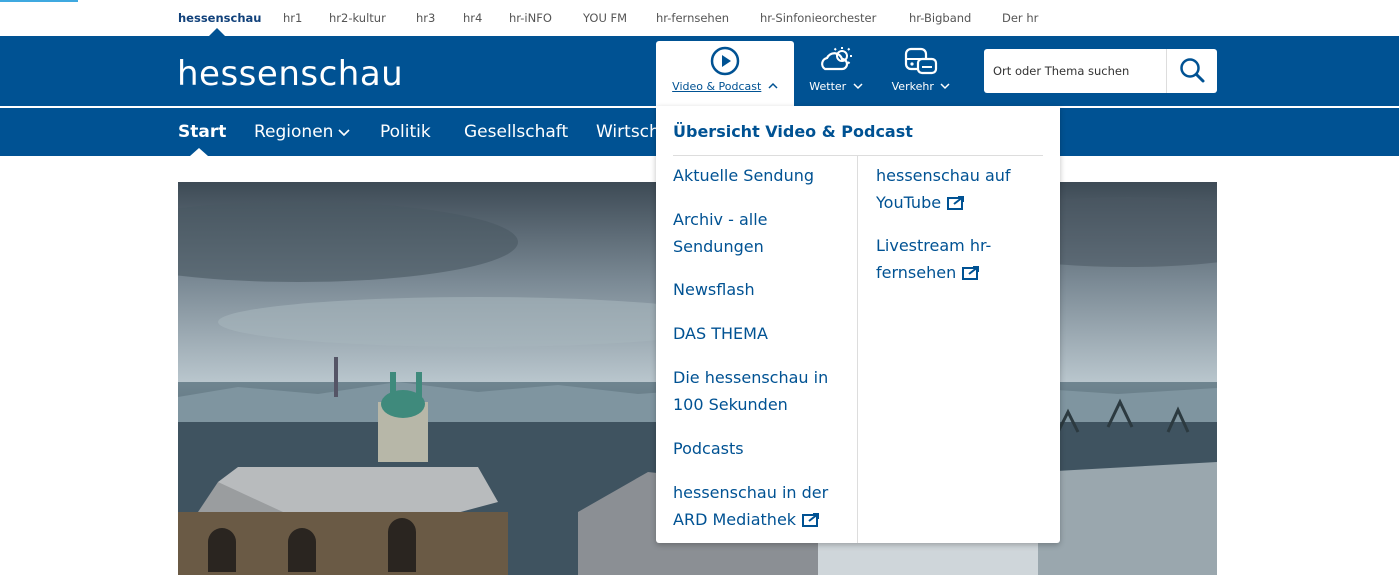 The height and width of the screenshot is (575, 1399). What do you see at coordinates (405, 132) in the screenshot?
I see `nav-item-politik: Politik` at bounding box center [405, 132].